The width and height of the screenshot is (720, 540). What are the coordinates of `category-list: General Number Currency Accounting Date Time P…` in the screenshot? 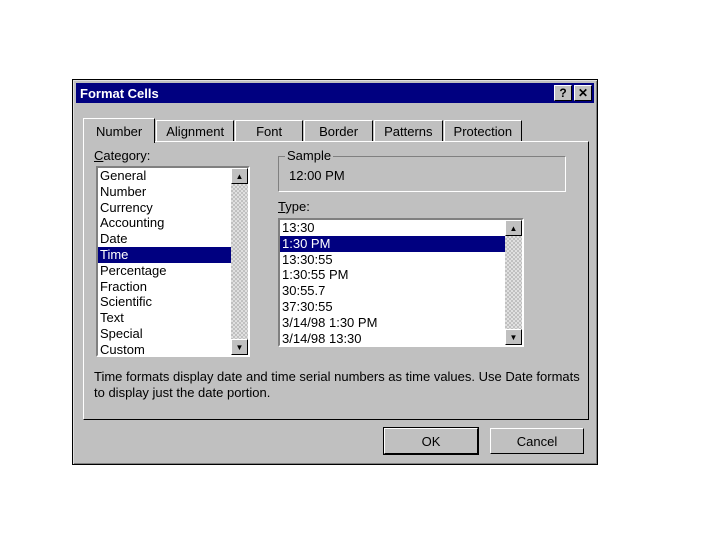 It's located at (173, 261).